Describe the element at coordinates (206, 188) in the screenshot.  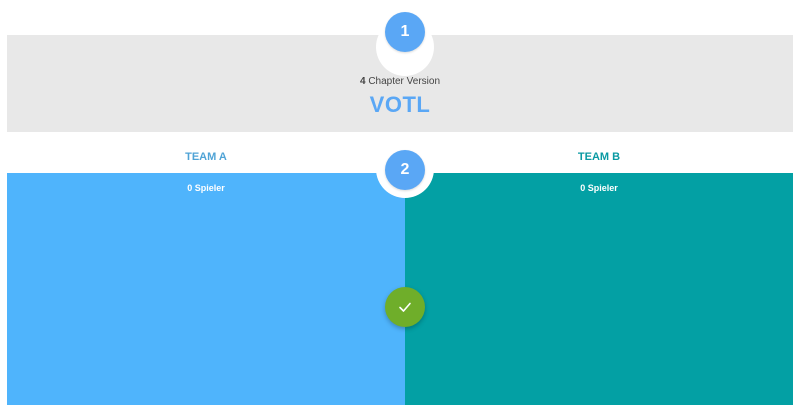
I see `team-a-player-count: 0 Spieler` at that location.